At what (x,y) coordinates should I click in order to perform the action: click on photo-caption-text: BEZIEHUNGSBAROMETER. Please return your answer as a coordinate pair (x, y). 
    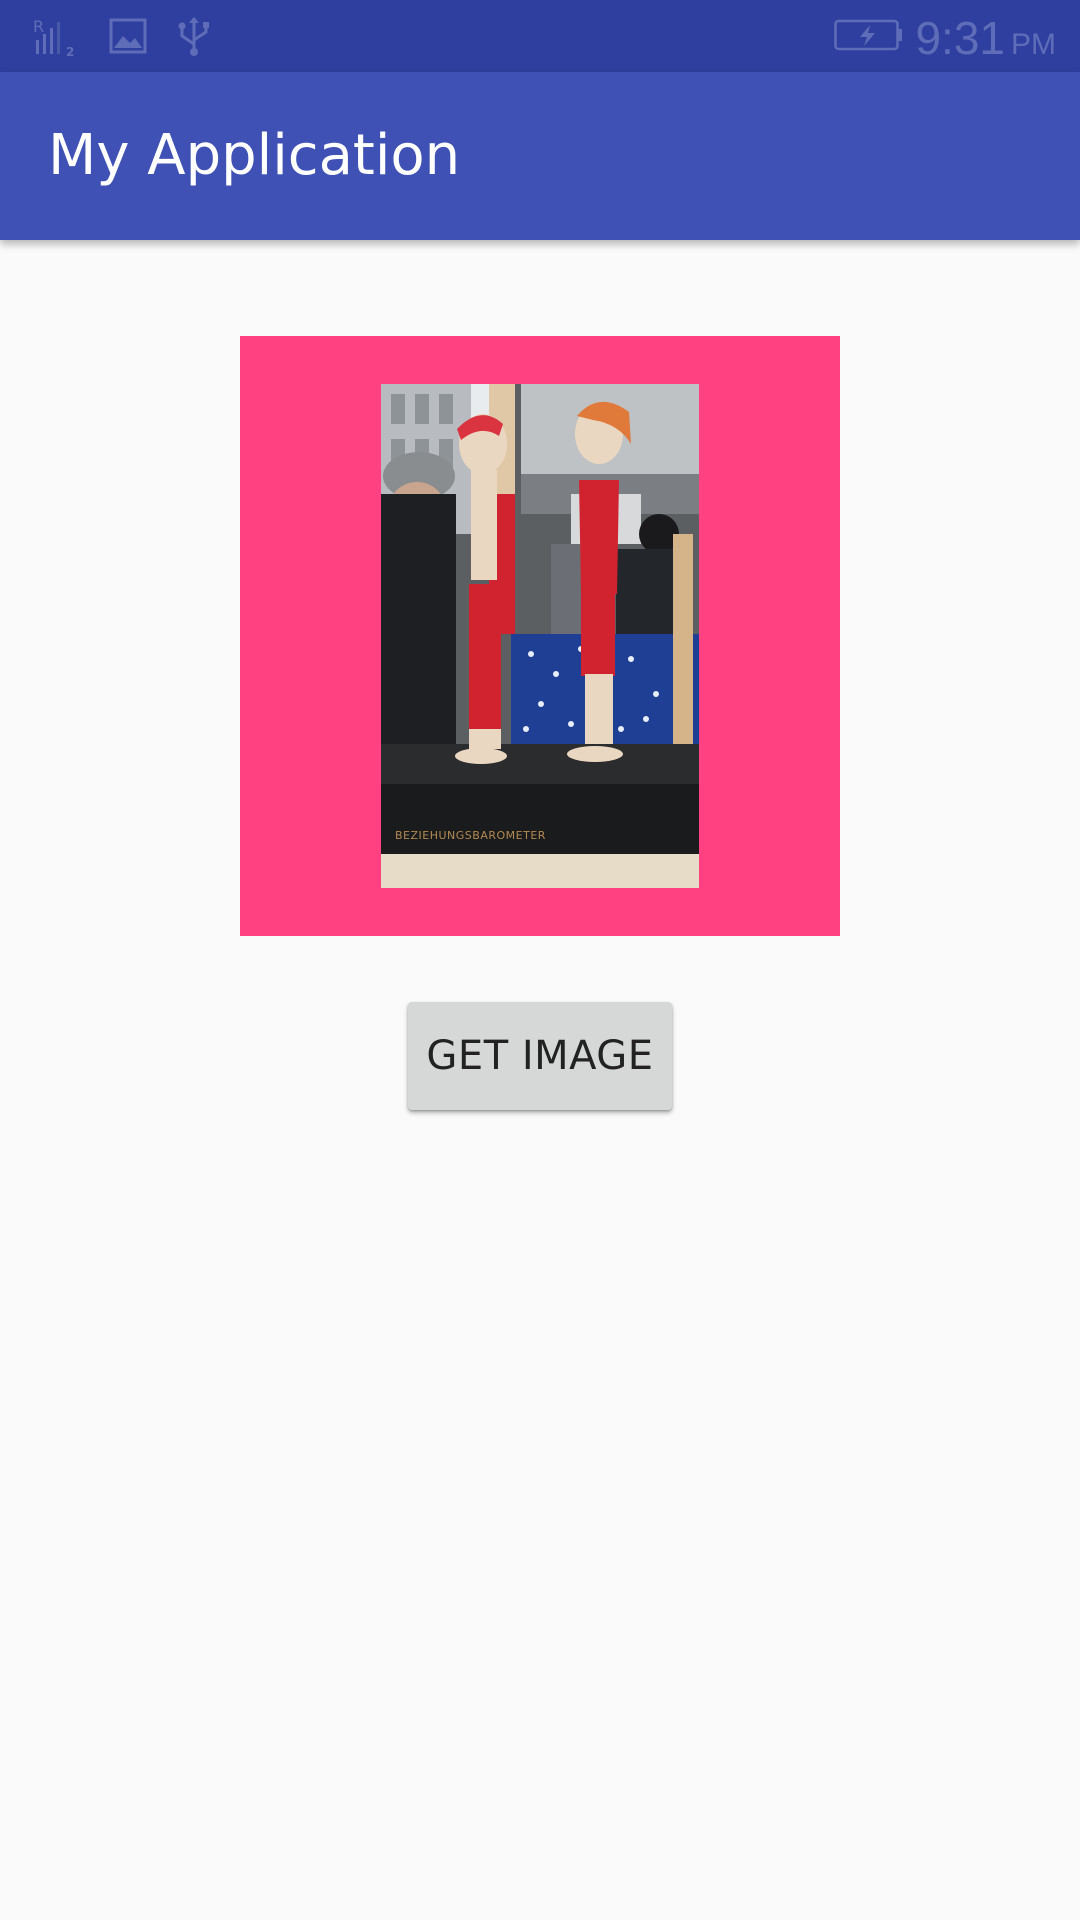
    Looking at the image, I should click on (470, 835).